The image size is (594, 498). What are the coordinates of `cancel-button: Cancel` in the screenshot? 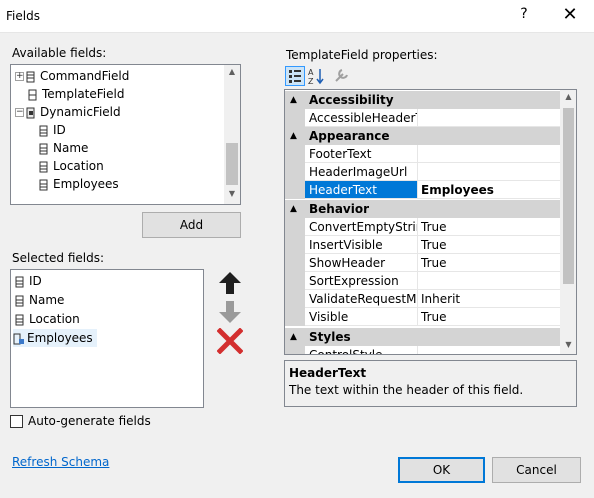 It's located at (536, 470).